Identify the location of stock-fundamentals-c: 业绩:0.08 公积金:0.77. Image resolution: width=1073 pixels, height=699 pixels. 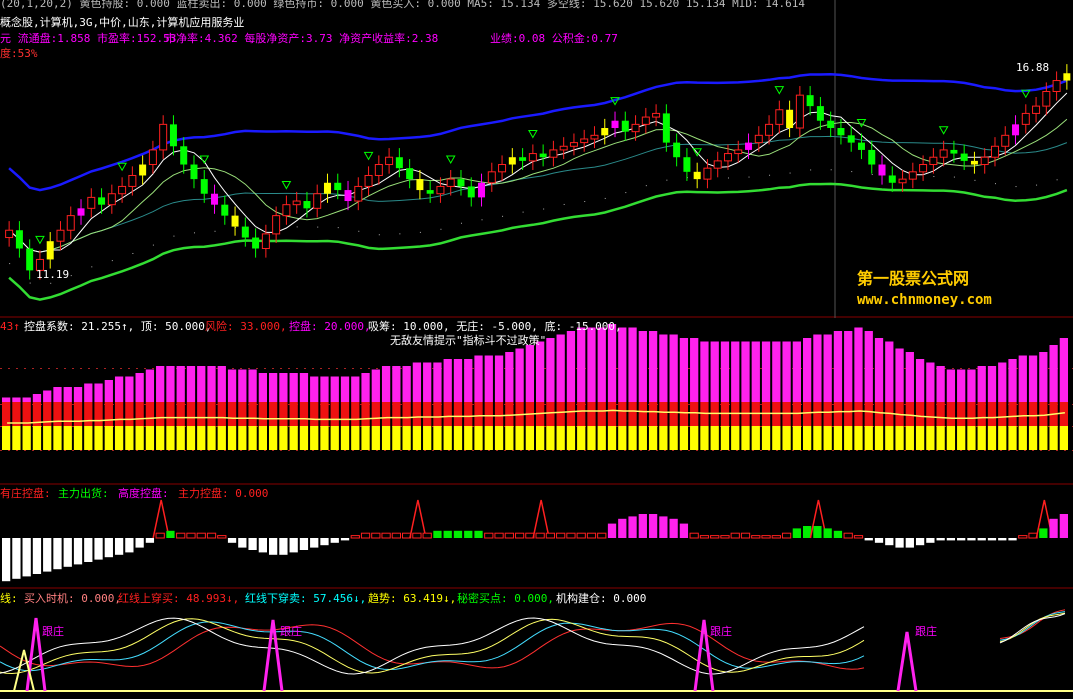
(554, 38).